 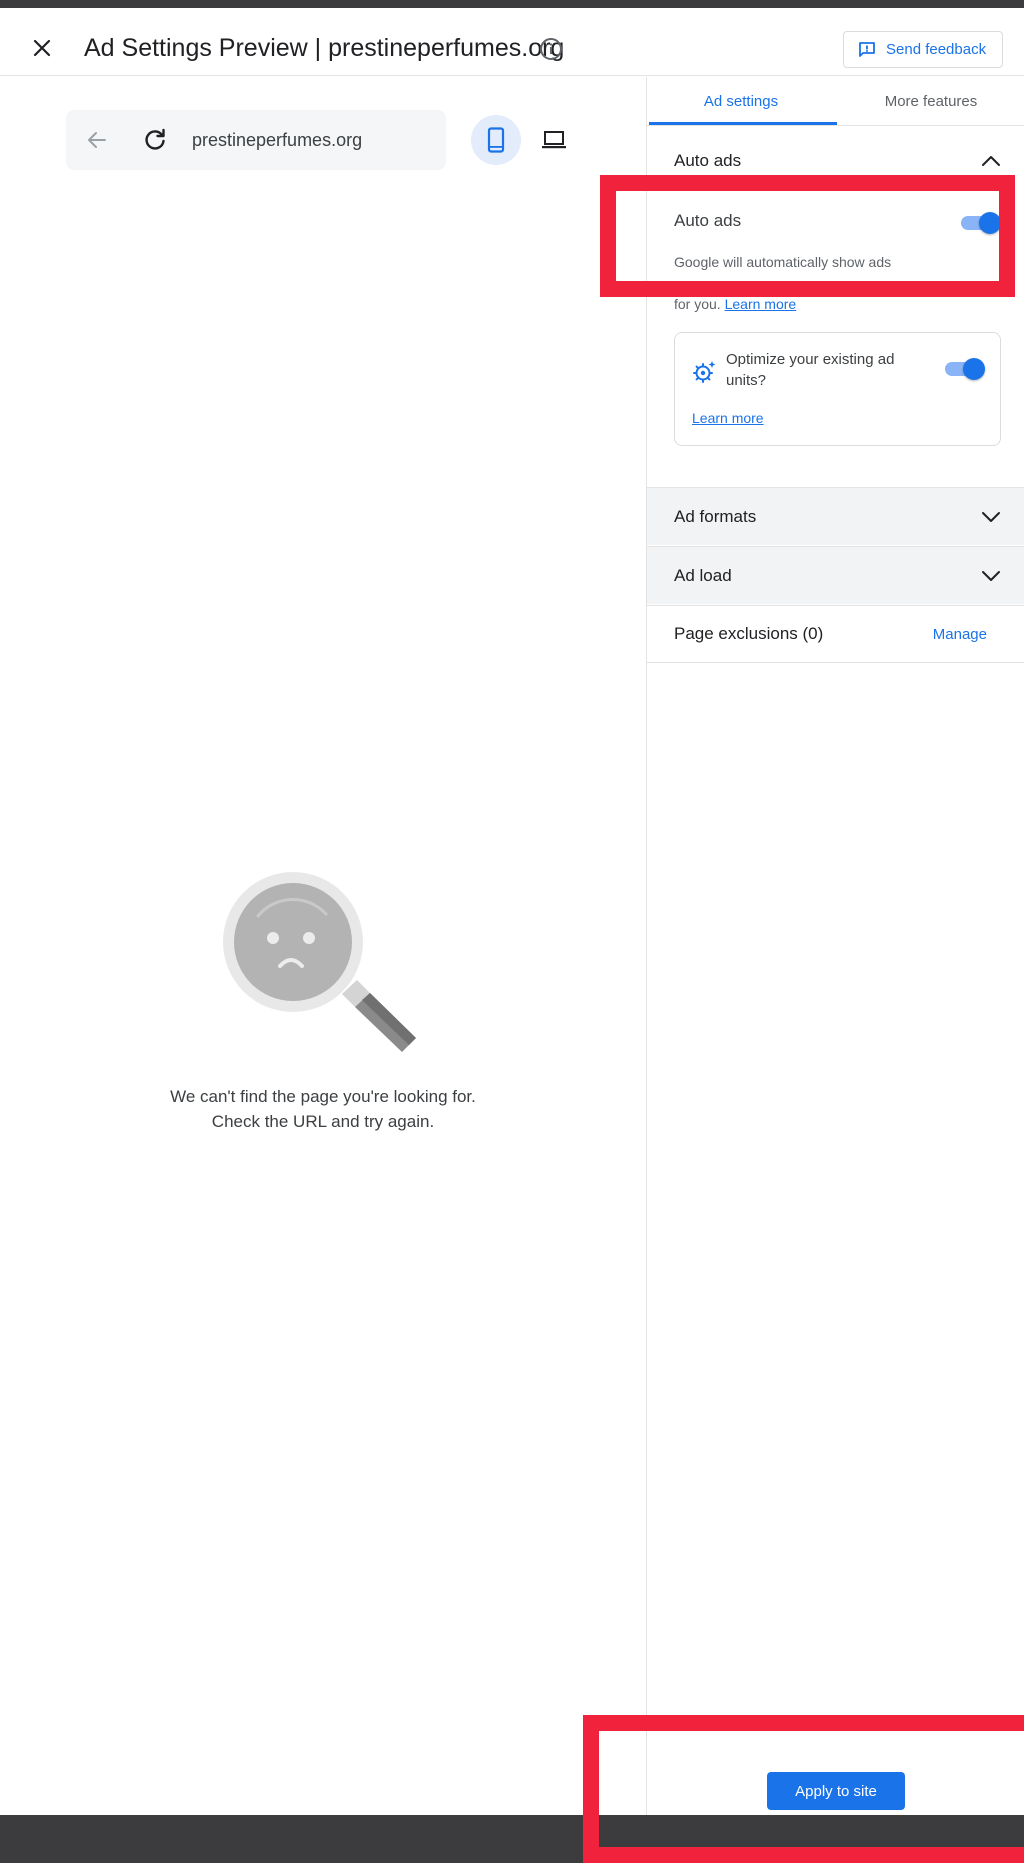 I want to click on mobile-view-button, so click(x=496, y=140).